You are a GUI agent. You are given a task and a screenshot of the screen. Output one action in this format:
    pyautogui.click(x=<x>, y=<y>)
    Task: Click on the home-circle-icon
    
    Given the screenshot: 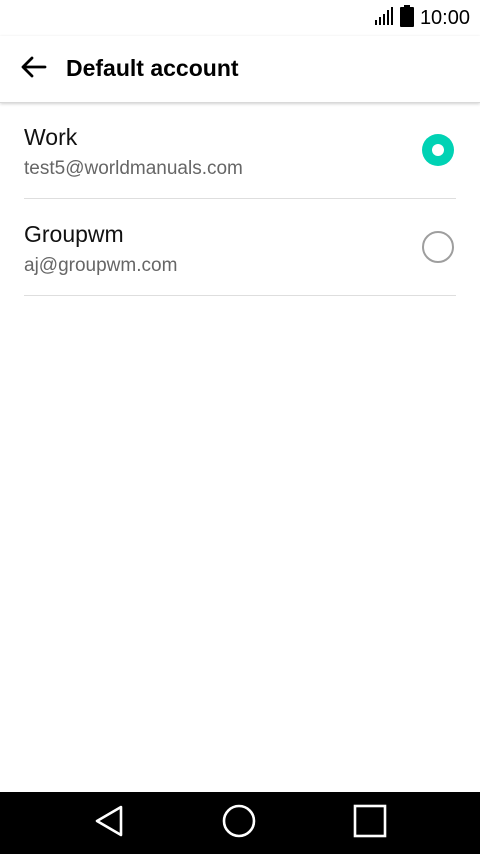 What is the action you would take?
    pyautogui.click(x=239, y=823)
    